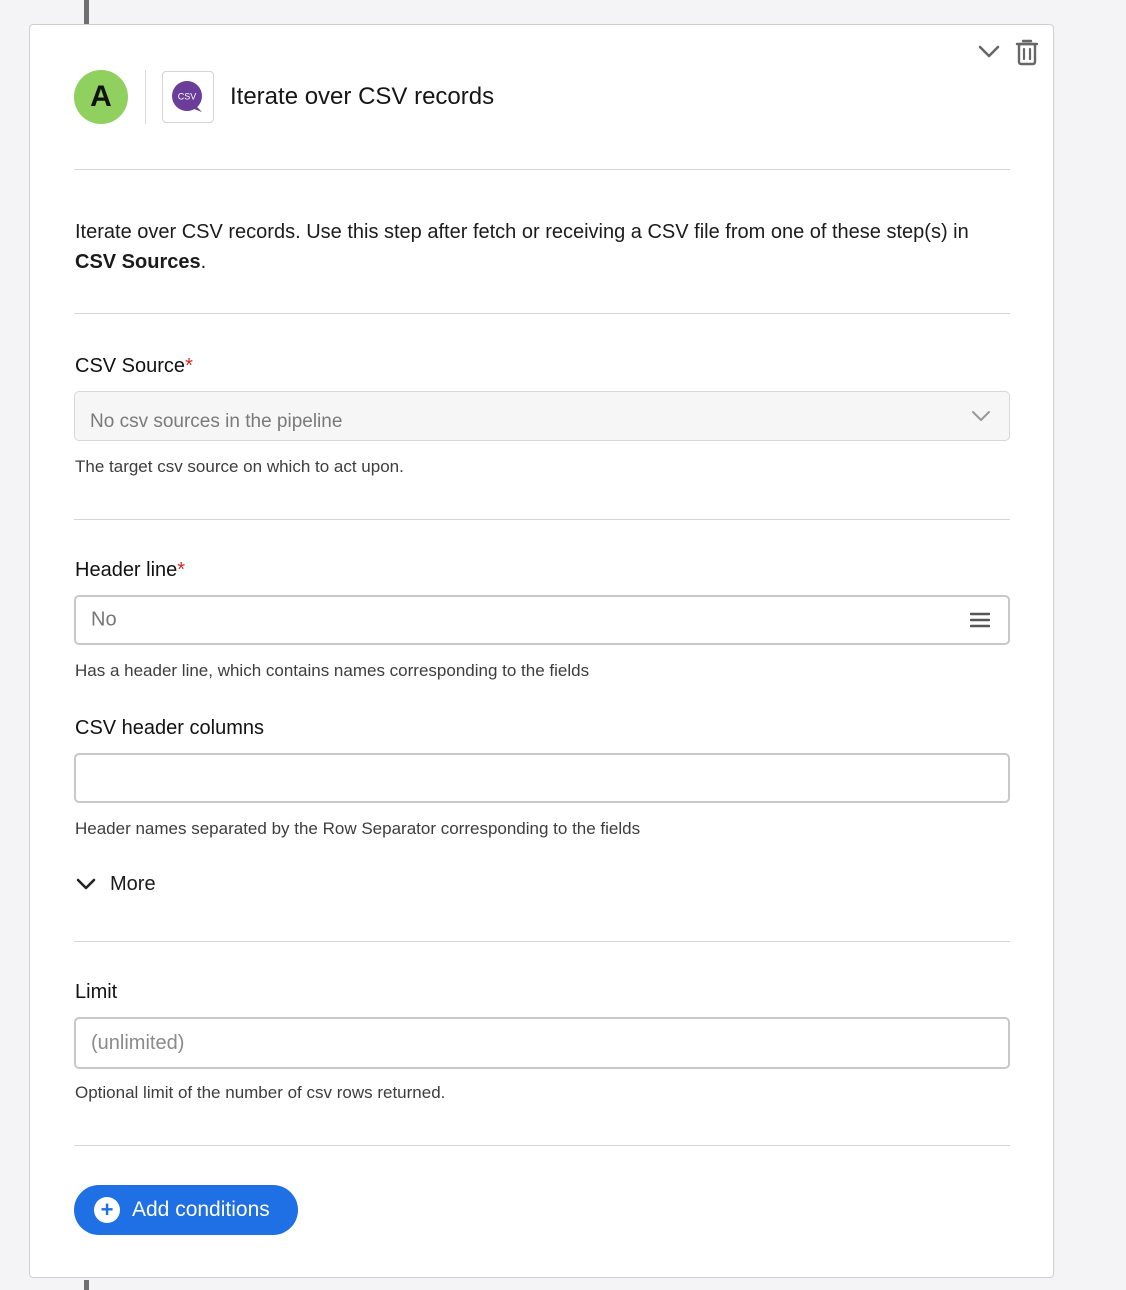 The image size is (1126, 1290). I want to click on add-conditions-label: Add conditions, so click(201, 1209).